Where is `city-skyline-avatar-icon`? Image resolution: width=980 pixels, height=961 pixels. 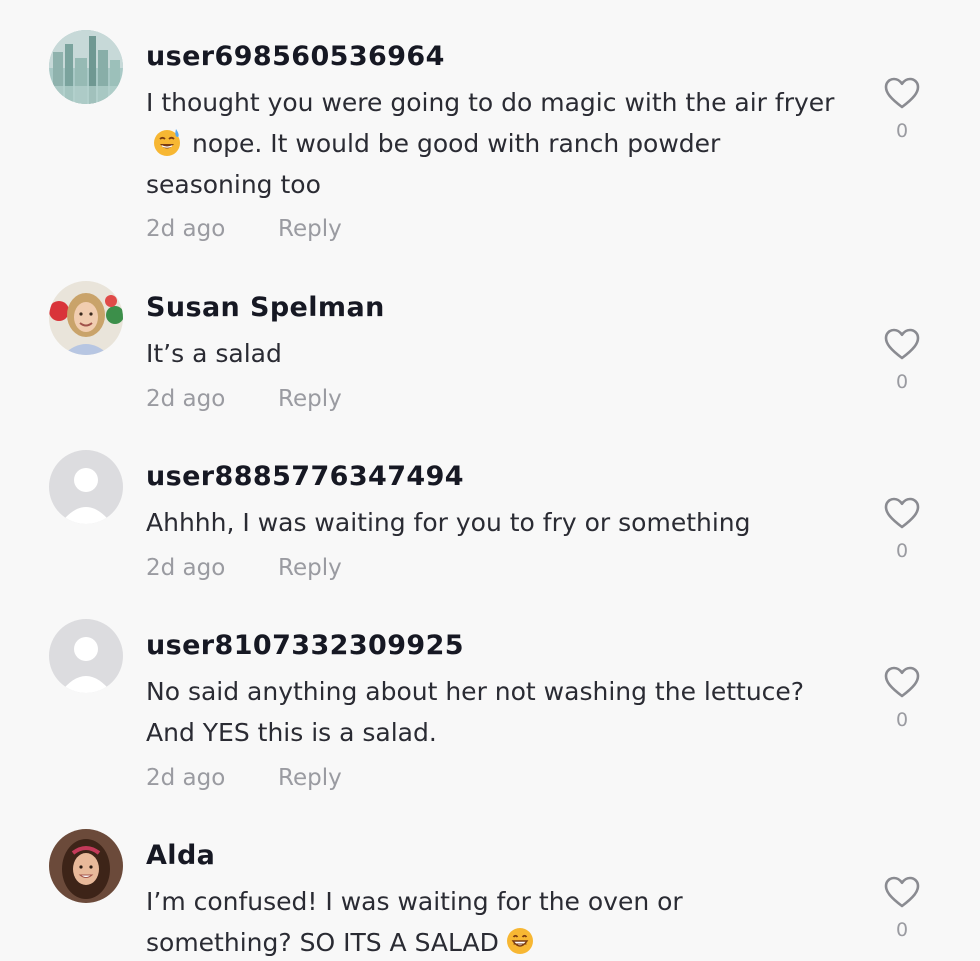
city-skyline-avatar-icon is located at coordinates (86, 67).